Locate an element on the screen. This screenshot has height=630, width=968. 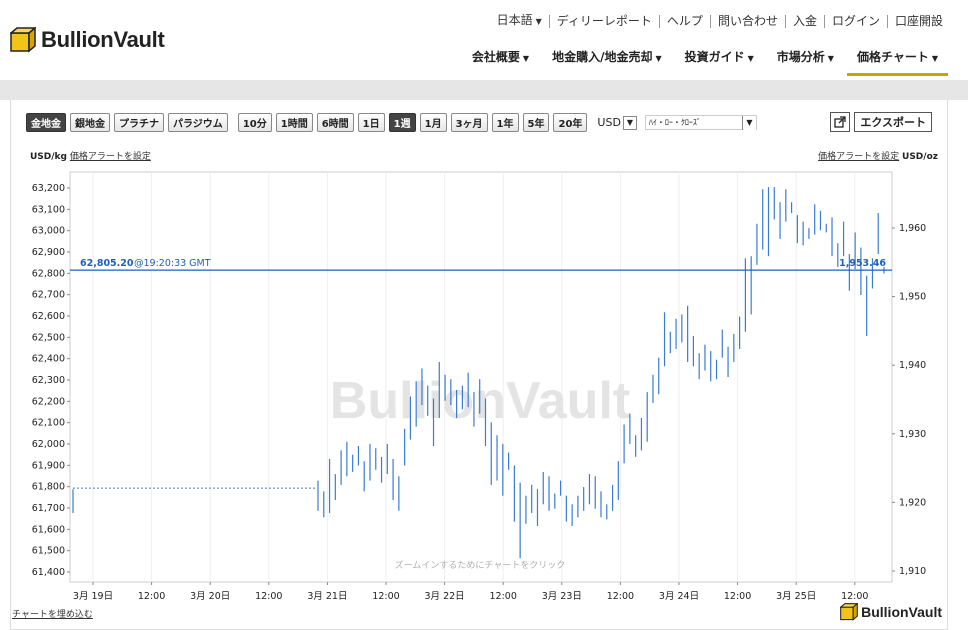
x-tick-label: 3月 25日 is located at coordinates (796, 596).